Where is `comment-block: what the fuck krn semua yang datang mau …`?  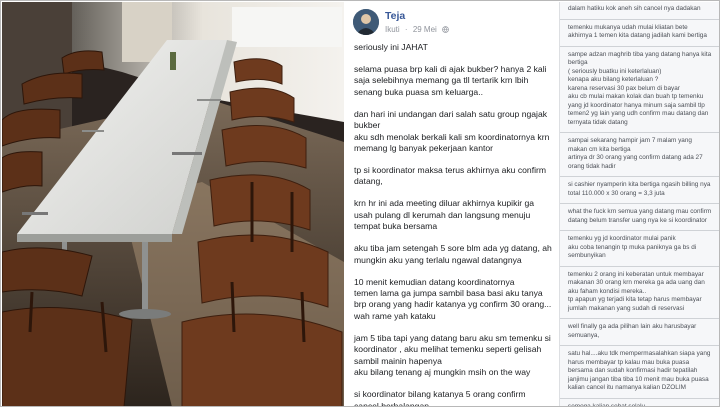 comment-block: what the fuck krn semua yang datang mau … is located at coordinates (639, 217).